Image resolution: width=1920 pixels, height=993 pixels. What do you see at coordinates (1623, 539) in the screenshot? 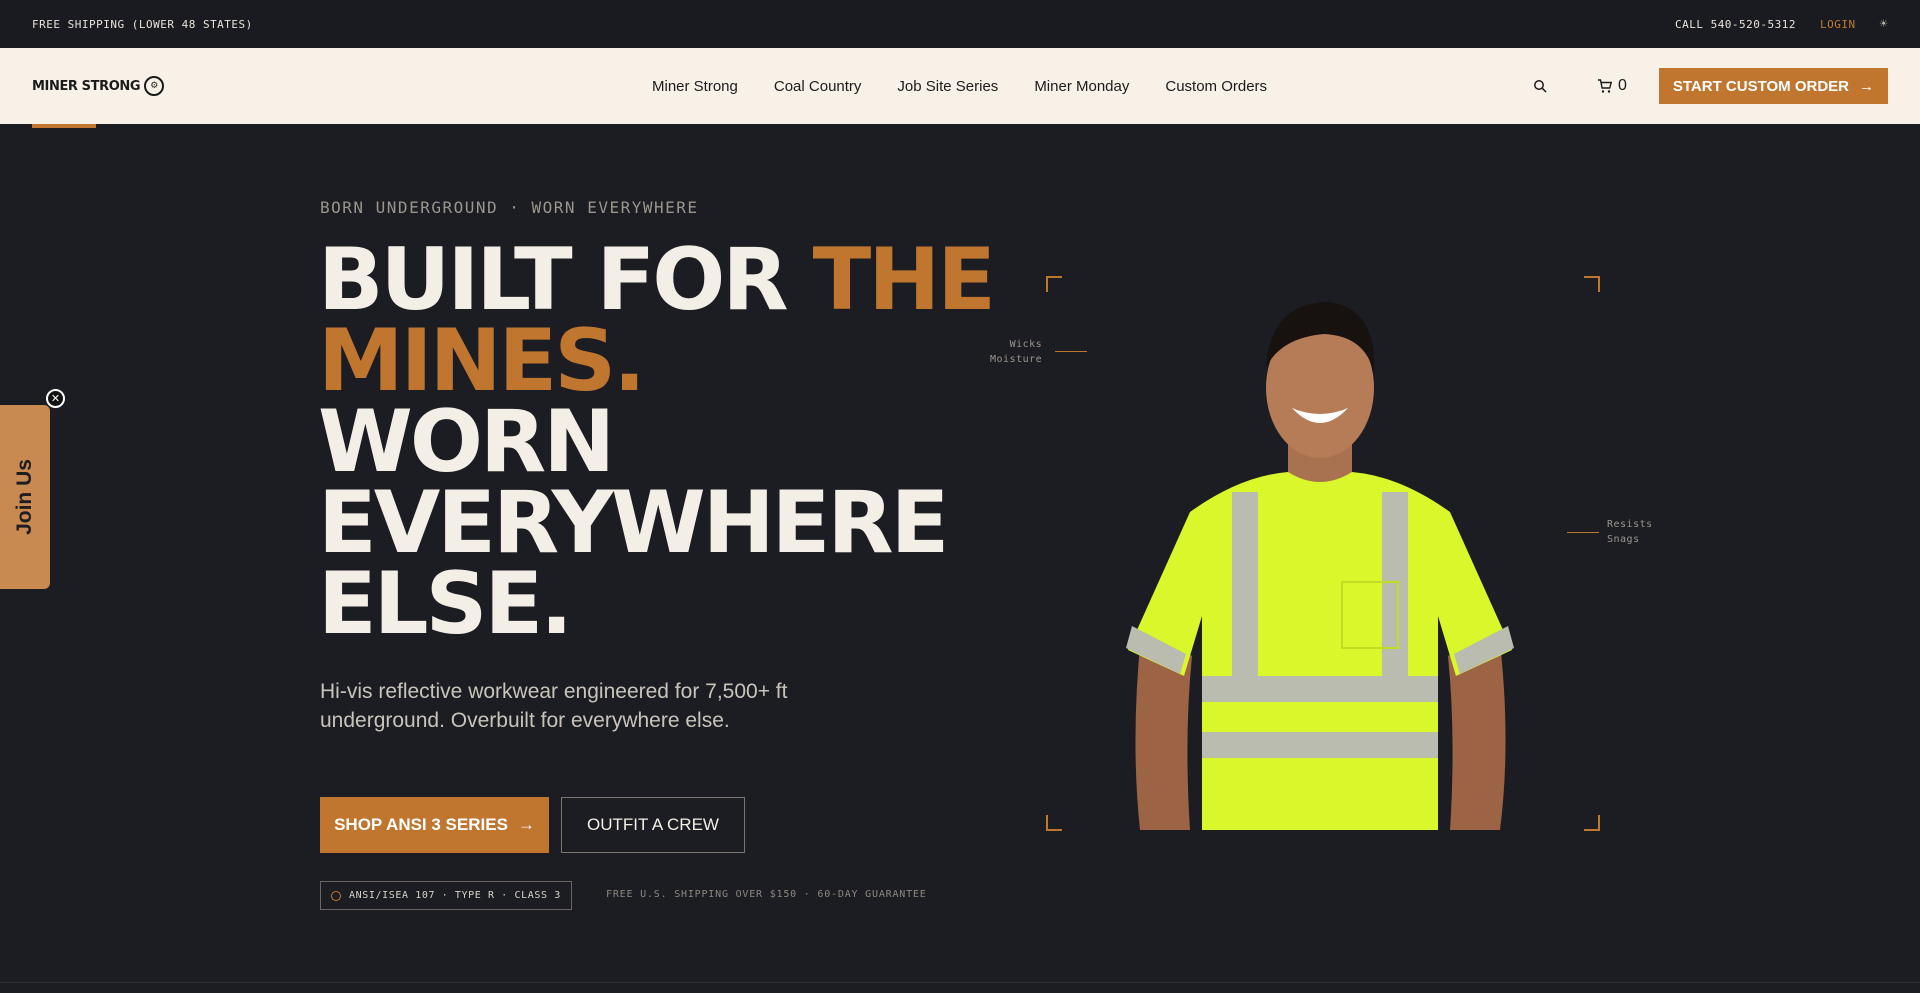
I see `callout-line-2: Snags` at bounding box center [1623, 539].